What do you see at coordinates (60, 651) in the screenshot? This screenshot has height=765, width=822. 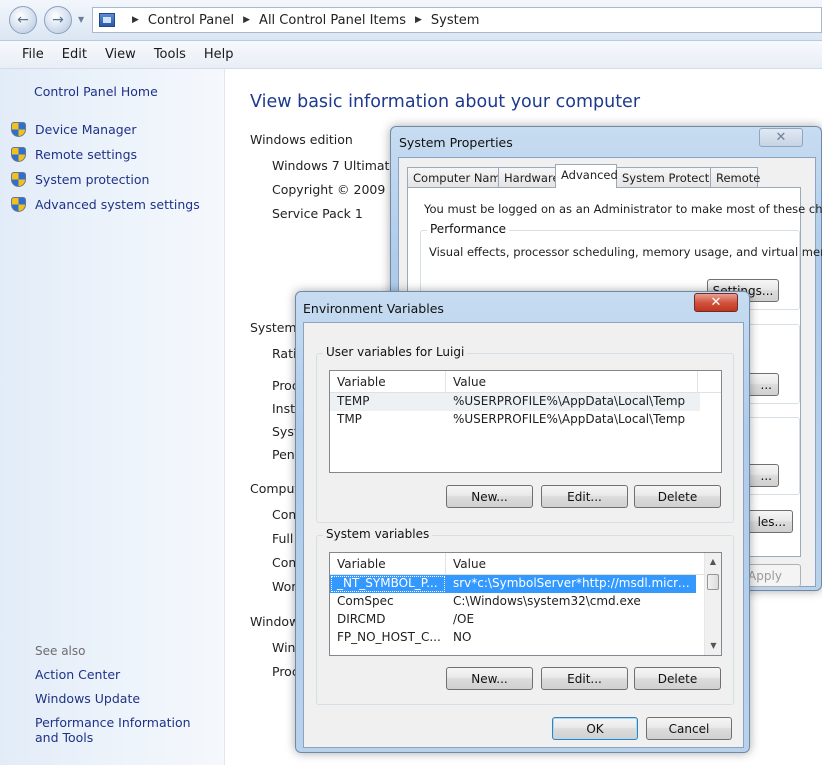 I see `see-also-heading: See also` at bounding box center [60, 651].